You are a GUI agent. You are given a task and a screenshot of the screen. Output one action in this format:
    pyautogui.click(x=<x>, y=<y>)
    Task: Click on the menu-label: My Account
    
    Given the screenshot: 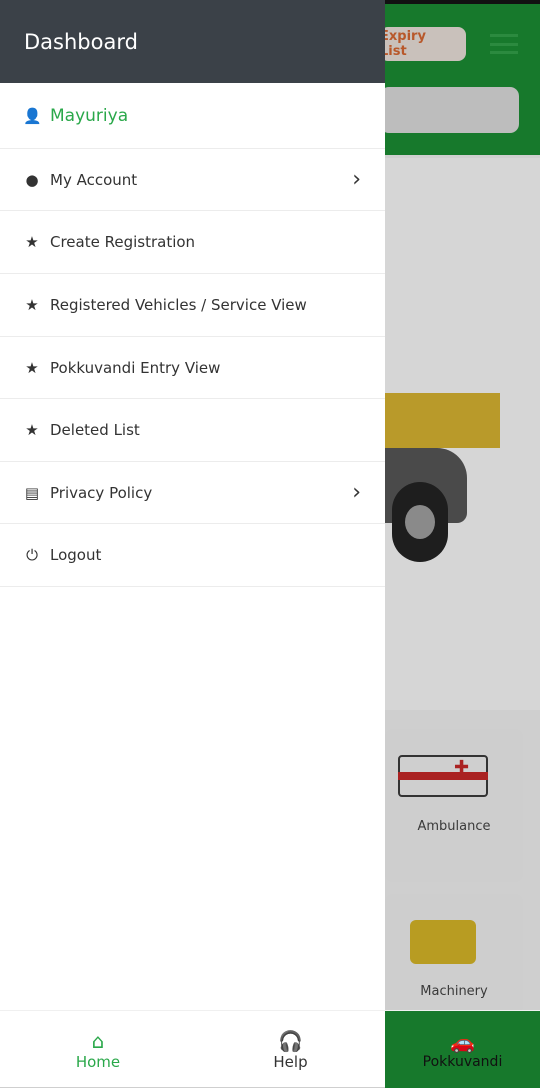 What is the action you would take?
    pyautogui.click(x=94, y=179)
    